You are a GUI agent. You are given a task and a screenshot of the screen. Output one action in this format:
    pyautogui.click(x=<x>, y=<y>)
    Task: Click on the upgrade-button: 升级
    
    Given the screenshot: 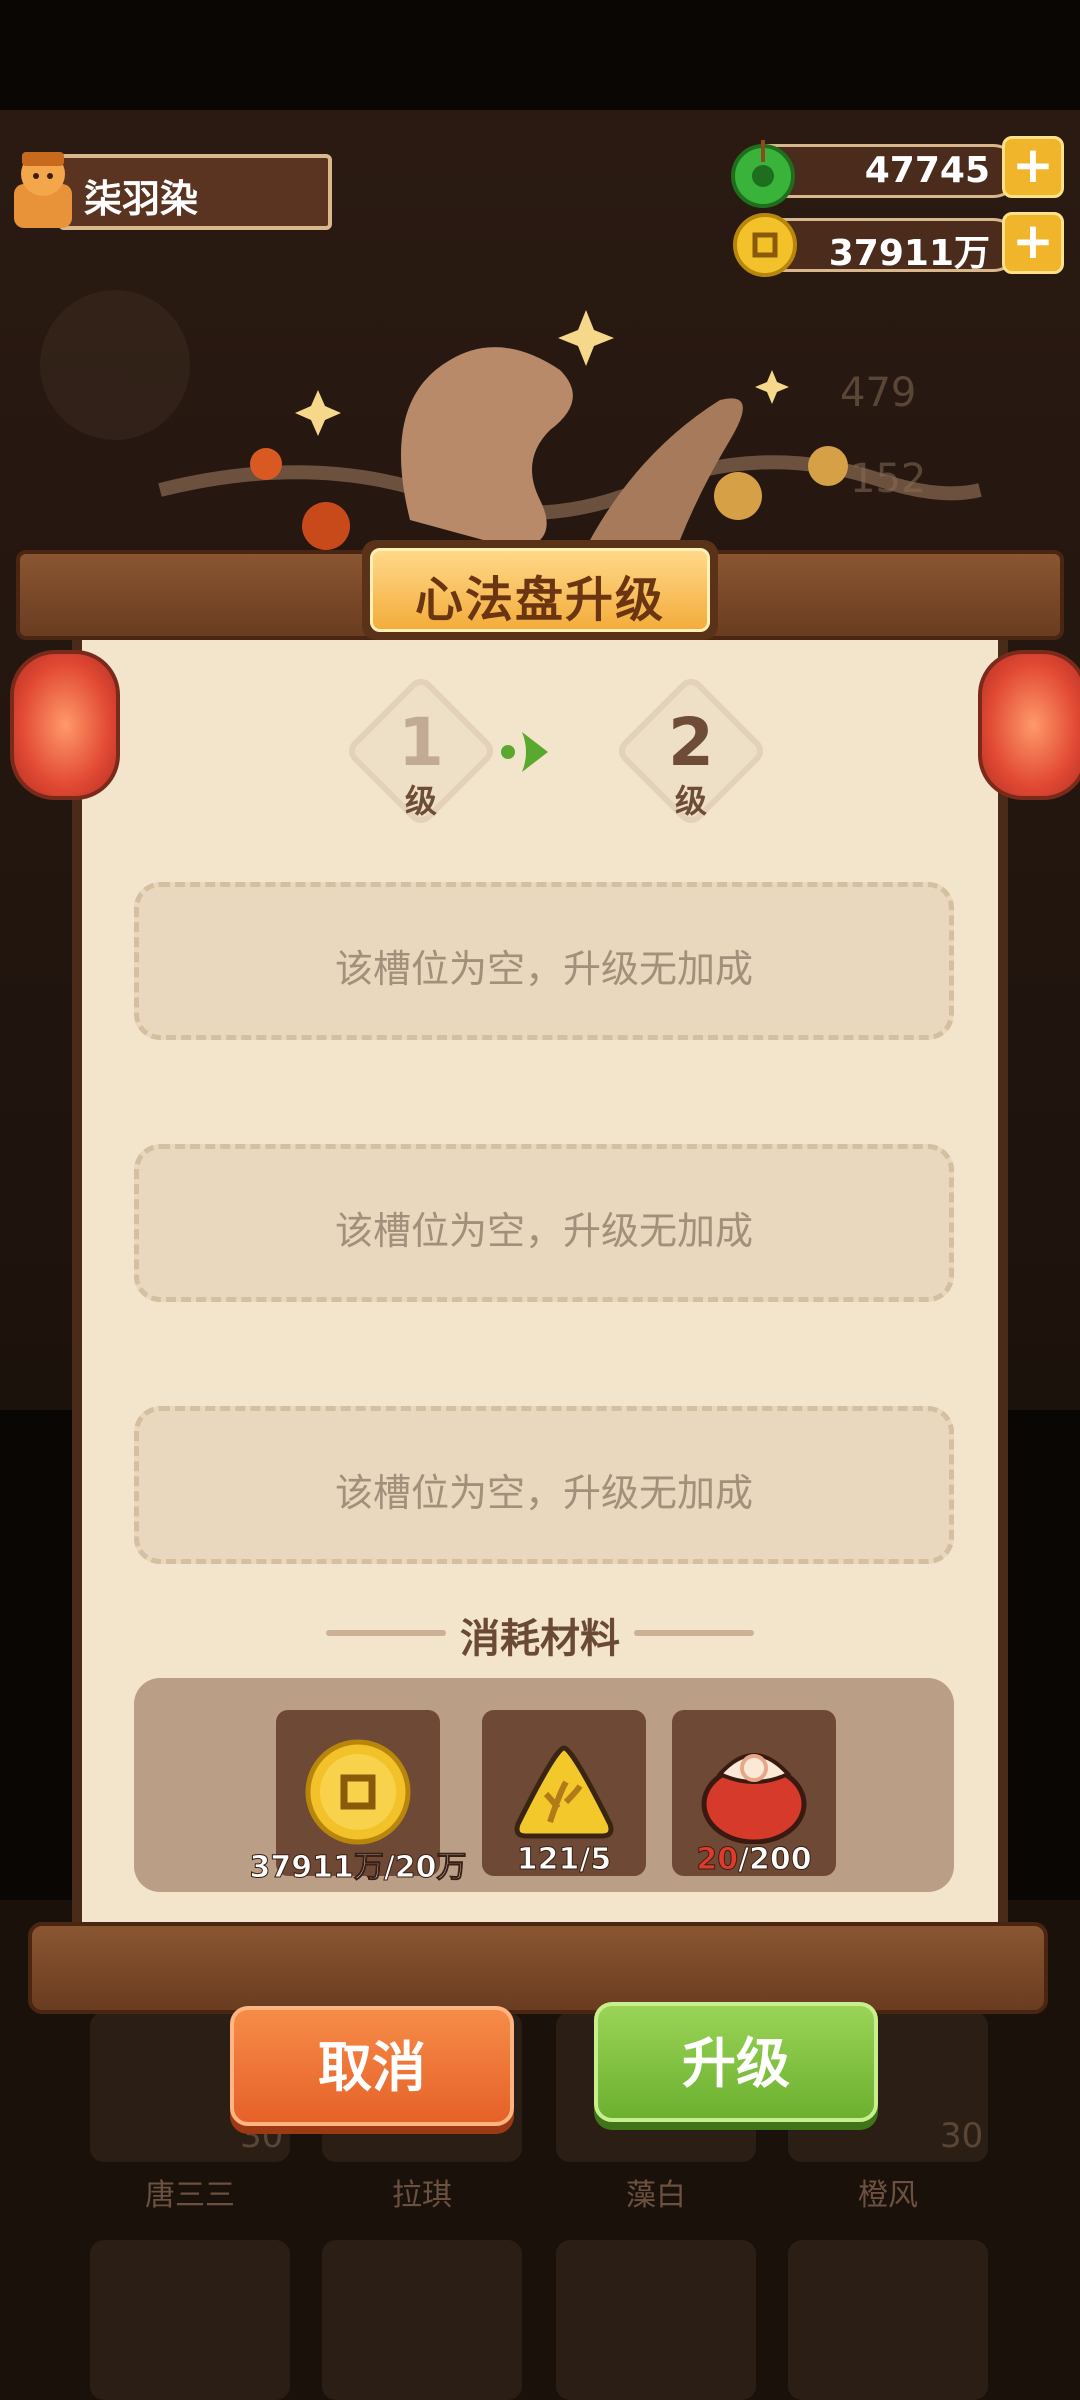 What is the action you would take?
    pyautogui.click(x=736, y=2062)
    